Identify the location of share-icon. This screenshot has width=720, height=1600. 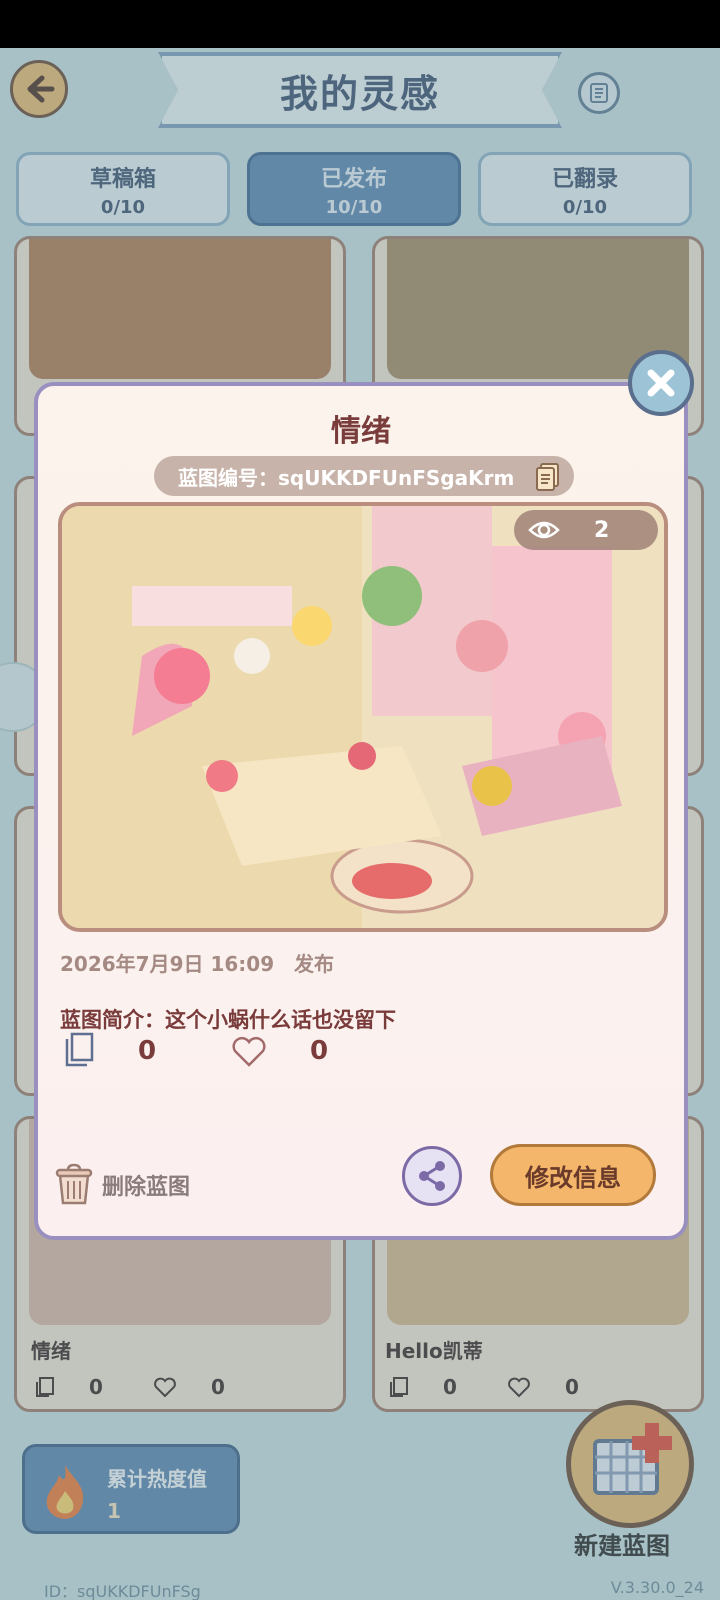
(432, 1176).